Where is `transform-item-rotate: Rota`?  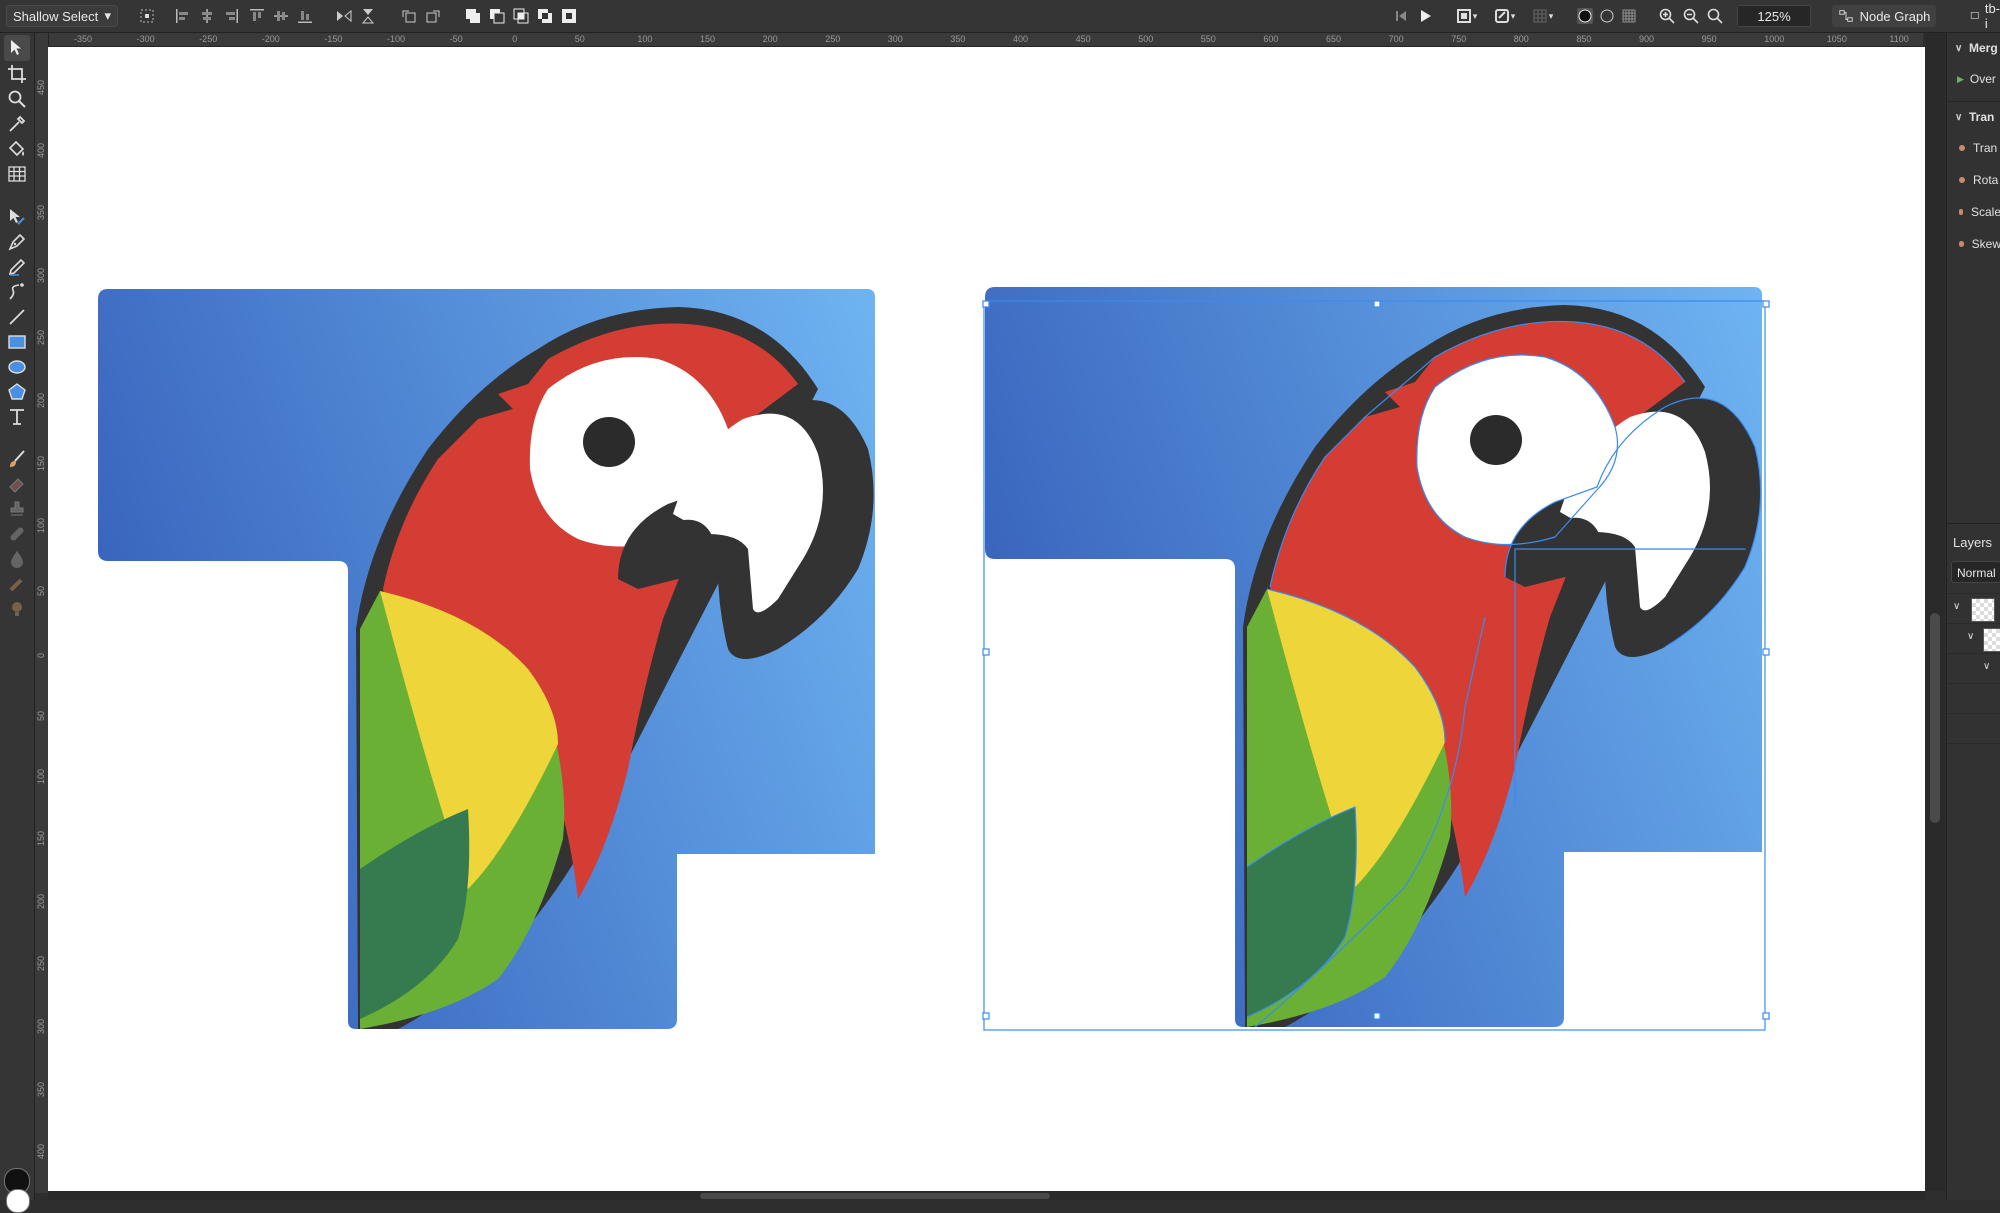 transform-item-rotate: Rota is located at coordinates (1973, 180).